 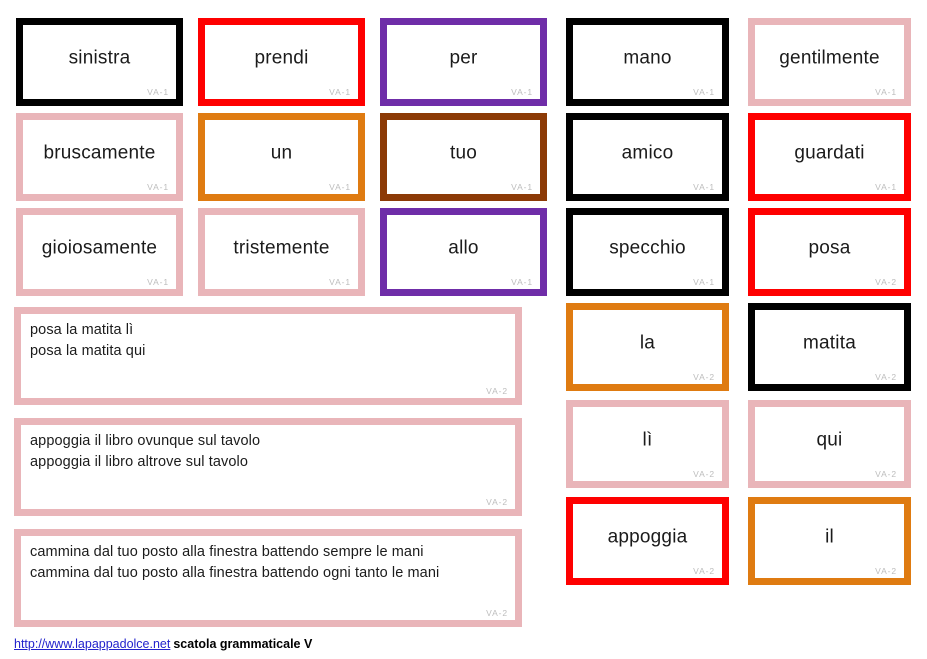 I want to click on word-card: bruscamente VA-1, so click(x=99, y=157).